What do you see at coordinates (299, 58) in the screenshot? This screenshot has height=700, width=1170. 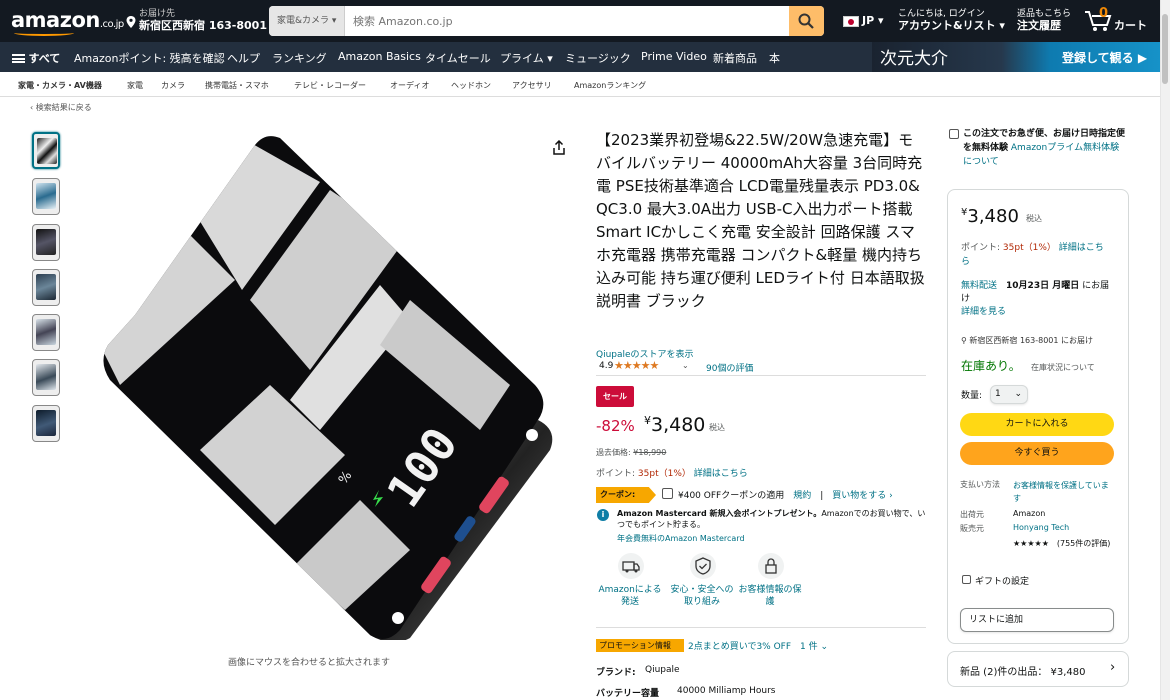 I see `nav-ranking: ランキング` at bounding box center [299, 58].